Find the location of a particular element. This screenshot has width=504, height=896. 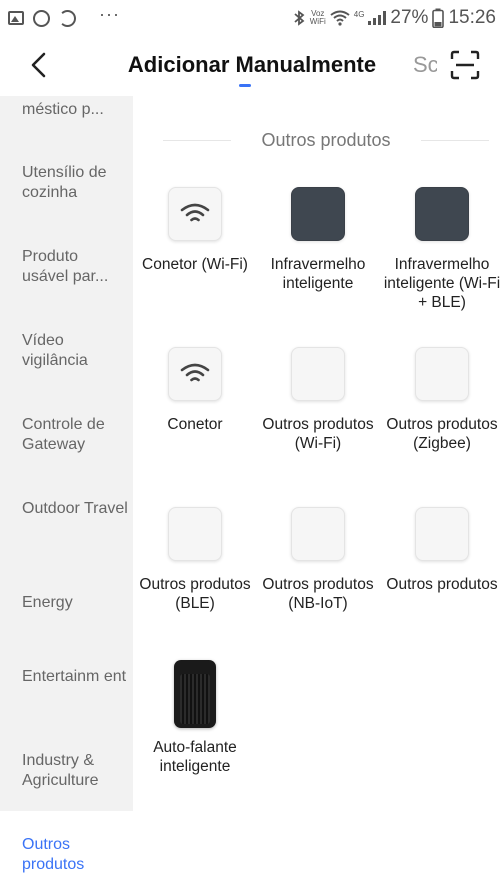

divider is located at coordinates (455, 140).